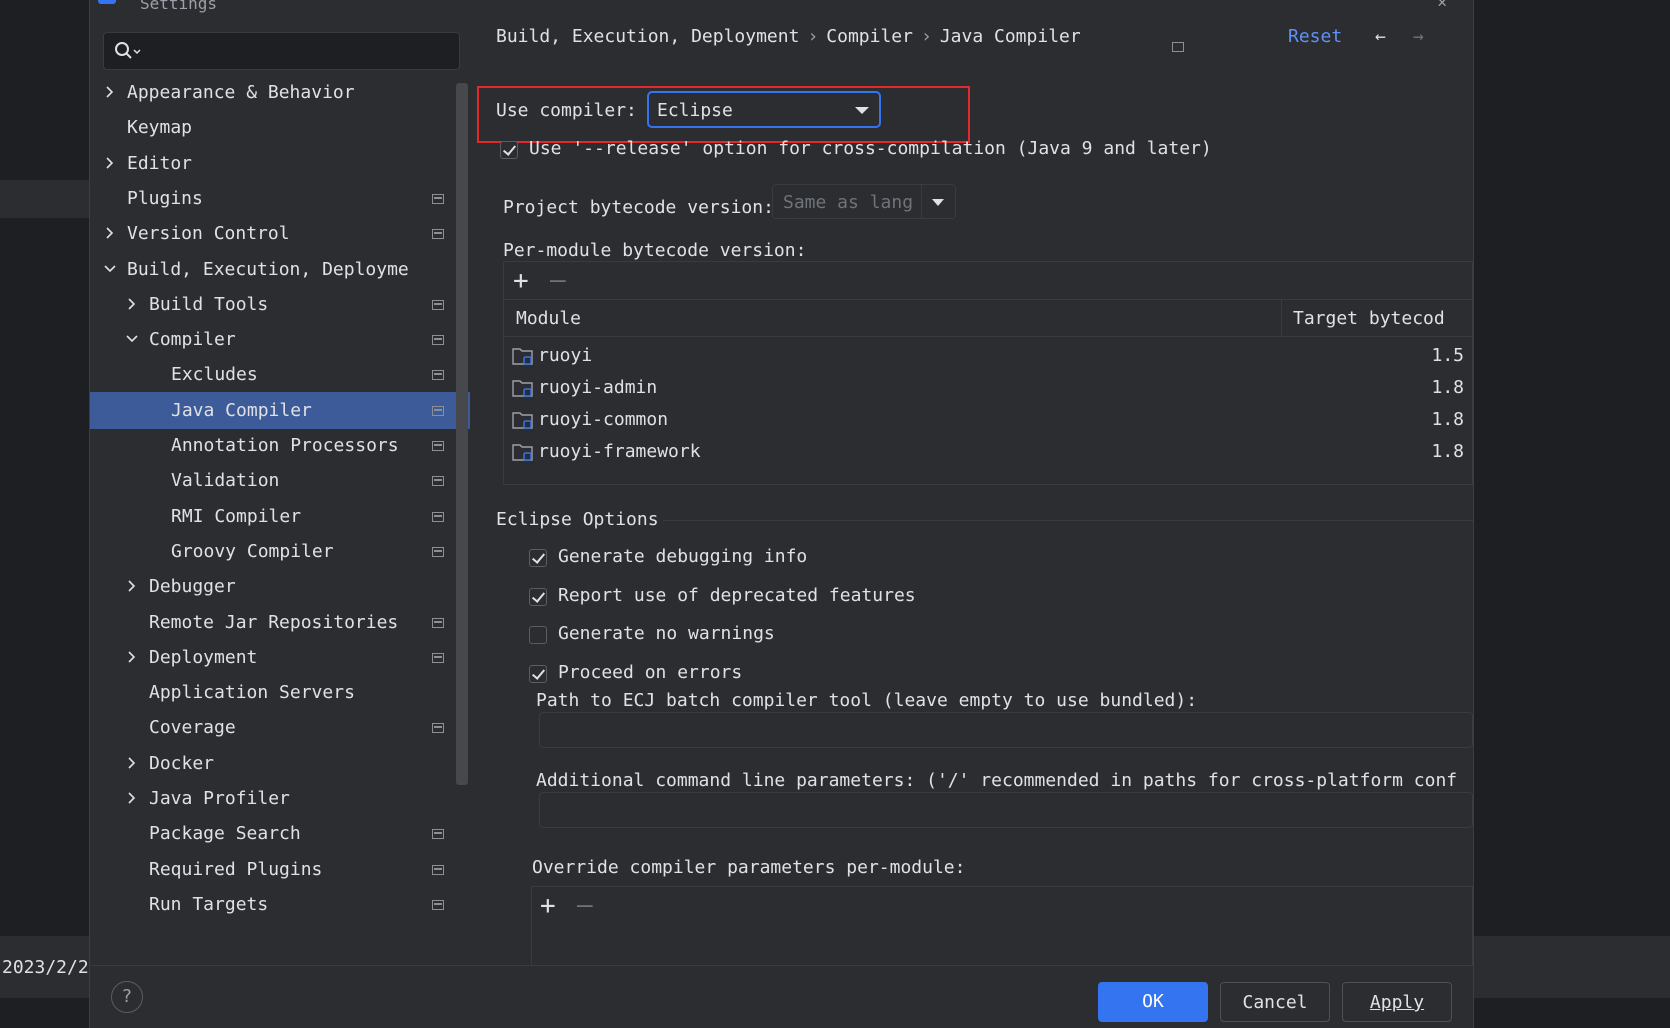 The image size is (1670, 1028). Describe the element at coordinates (577, 519) in the screenshot. I see `eclipse-options-title: Eclipse Options` at that location.